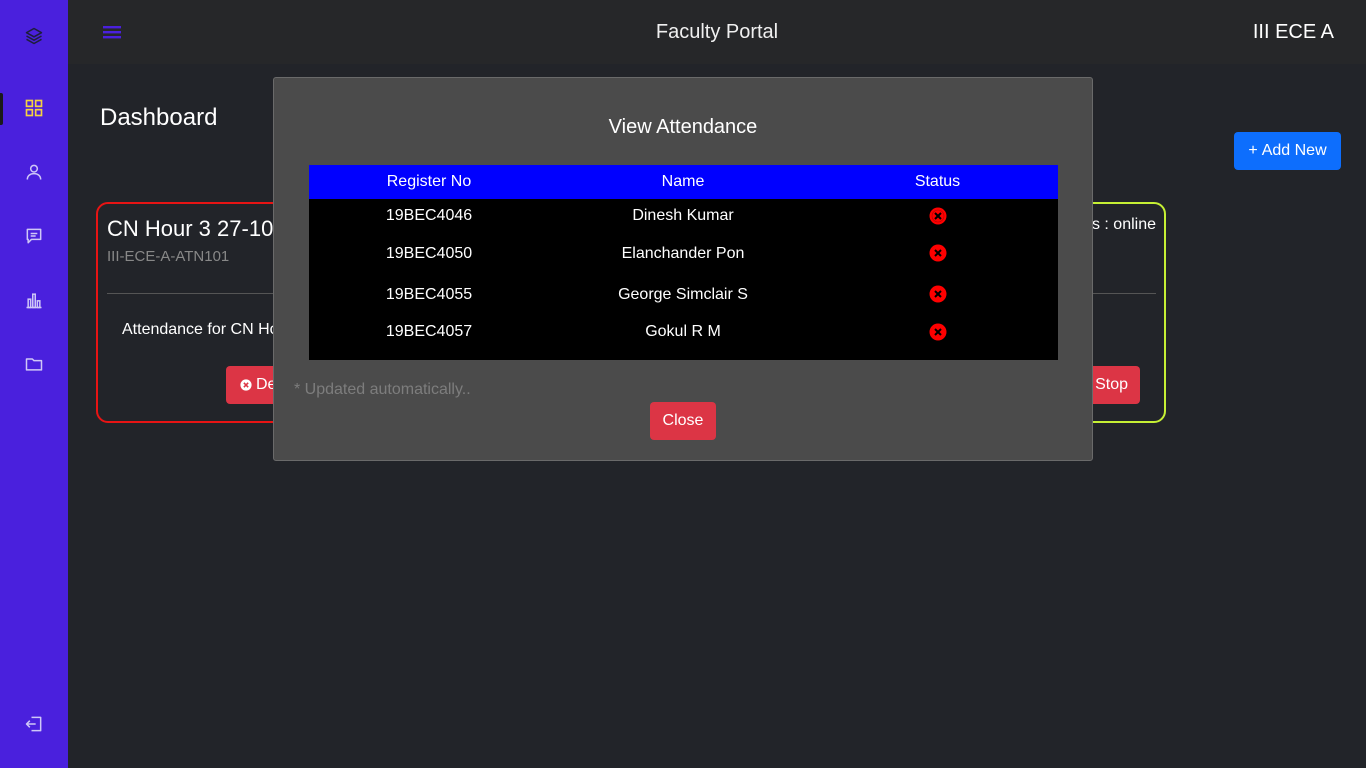 The width and height of the screenshot is (1366, 768). What do you see at coordinates (200, 329) in the screenshot?
I see `session-description: Attendance for CN Ho` at bounding box center [200, 329].